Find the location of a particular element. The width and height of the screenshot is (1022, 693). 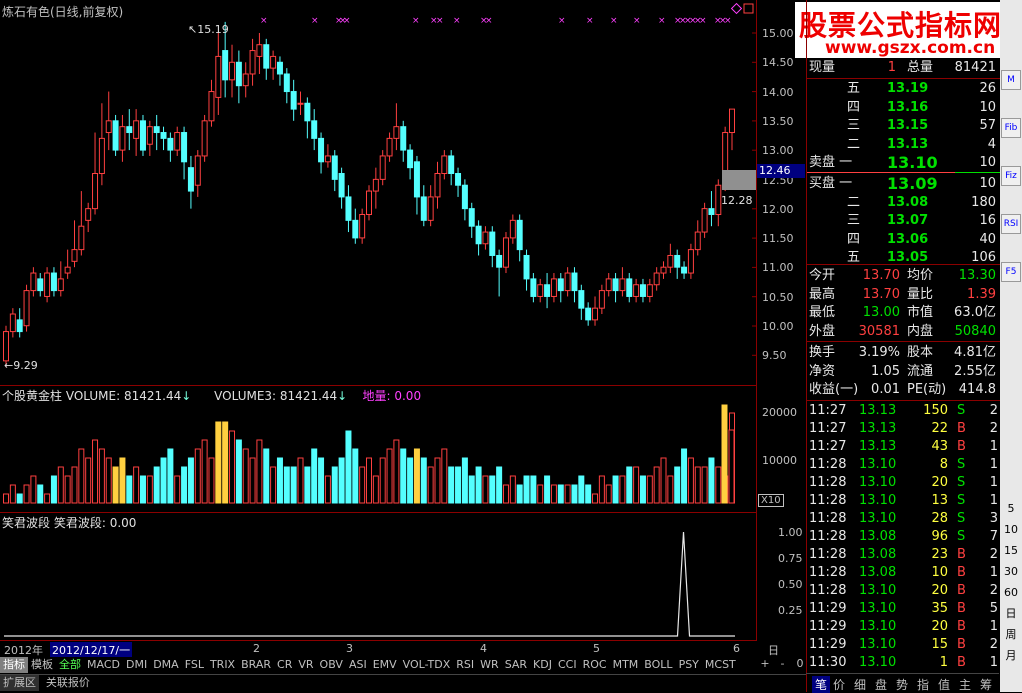

quote-tab: 盘 is located at coordinates (881, 684).